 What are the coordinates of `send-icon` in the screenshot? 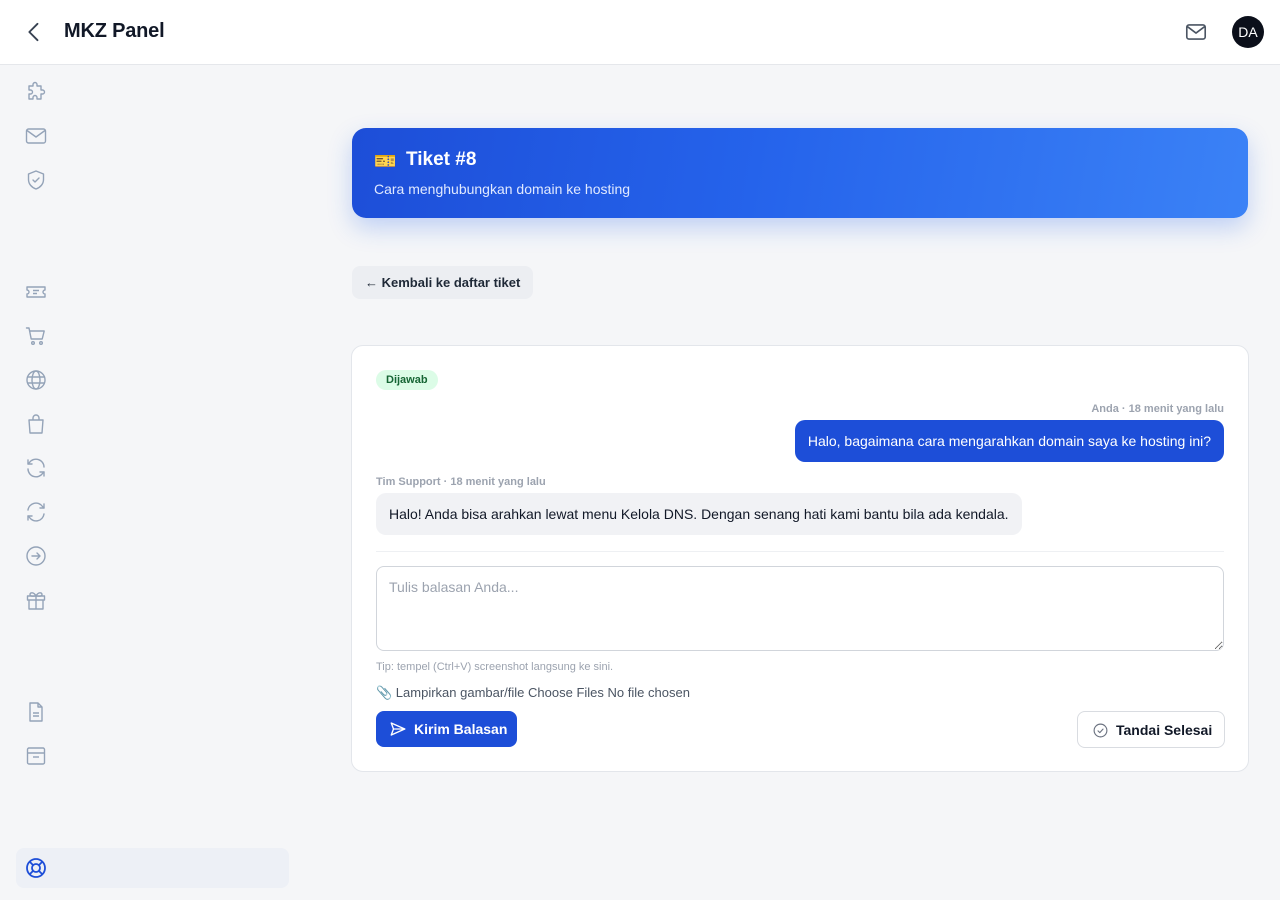 It's located at (398, 729).